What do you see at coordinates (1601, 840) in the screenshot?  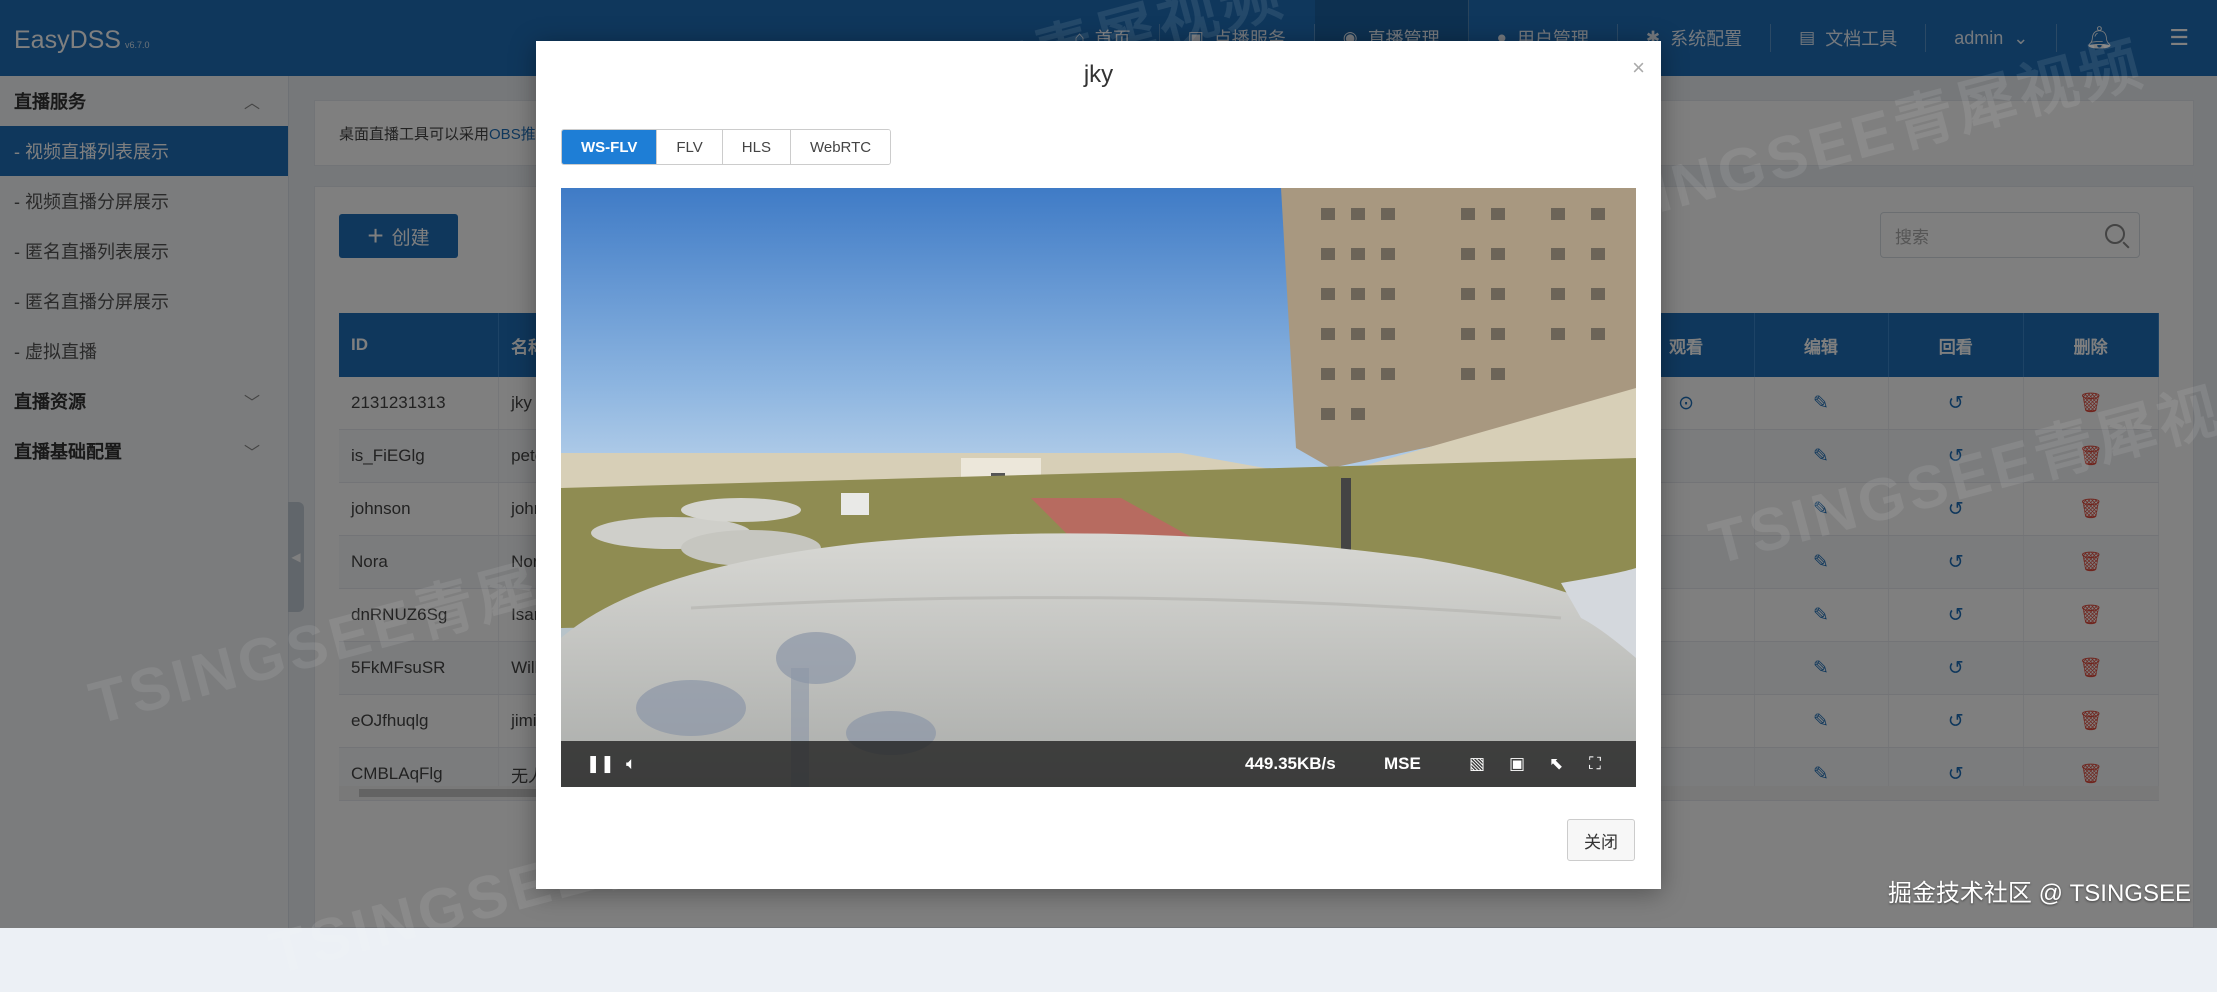 I see `close-button: 关闭` at bounding box center [1601, 840].